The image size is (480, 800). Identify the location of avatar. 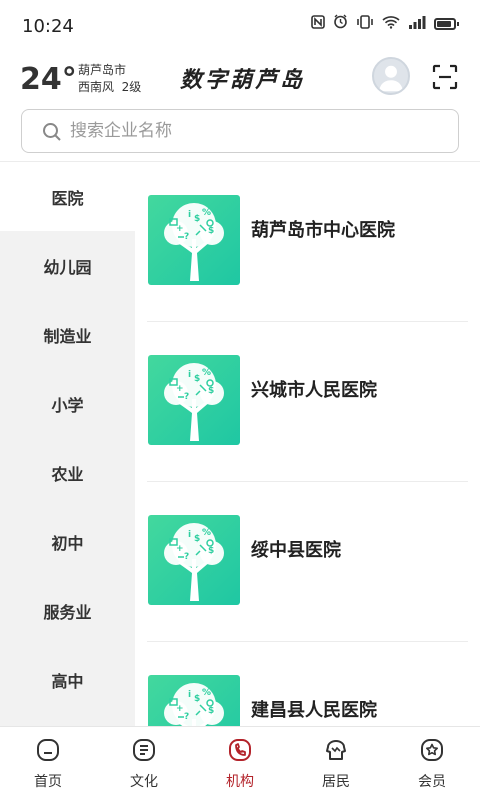
(391, 76).